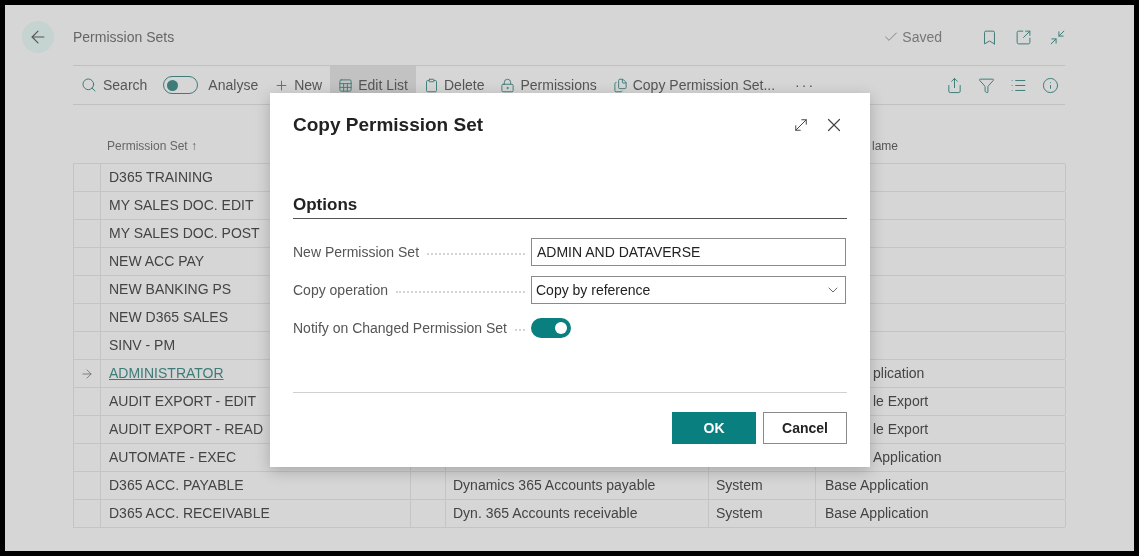 This screenshot has width=1139, height=556. What do you see at coordinates (169, 317) in the screenshot?
I see `table-cell-text: NEW D365 SALES` at bounding box center [169, 317].